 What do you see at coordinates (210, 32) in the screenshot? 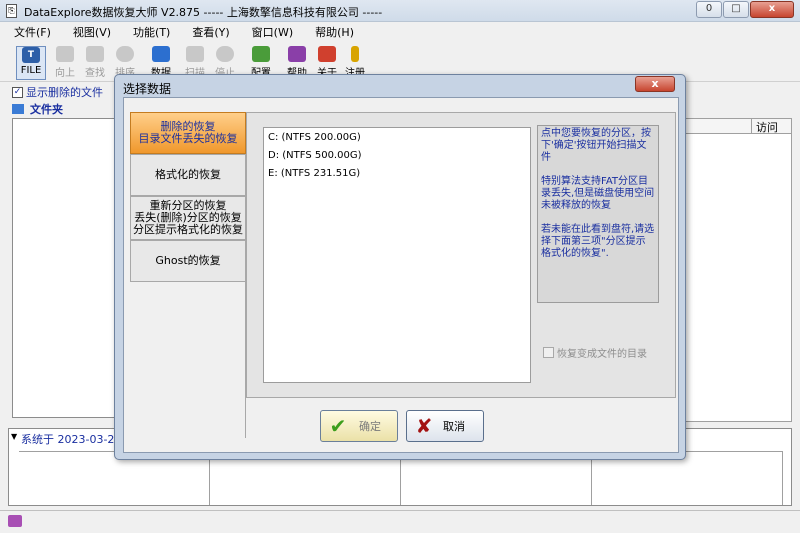
I see `menu-look: 查看(Y)` at bounding box center [210, 32].